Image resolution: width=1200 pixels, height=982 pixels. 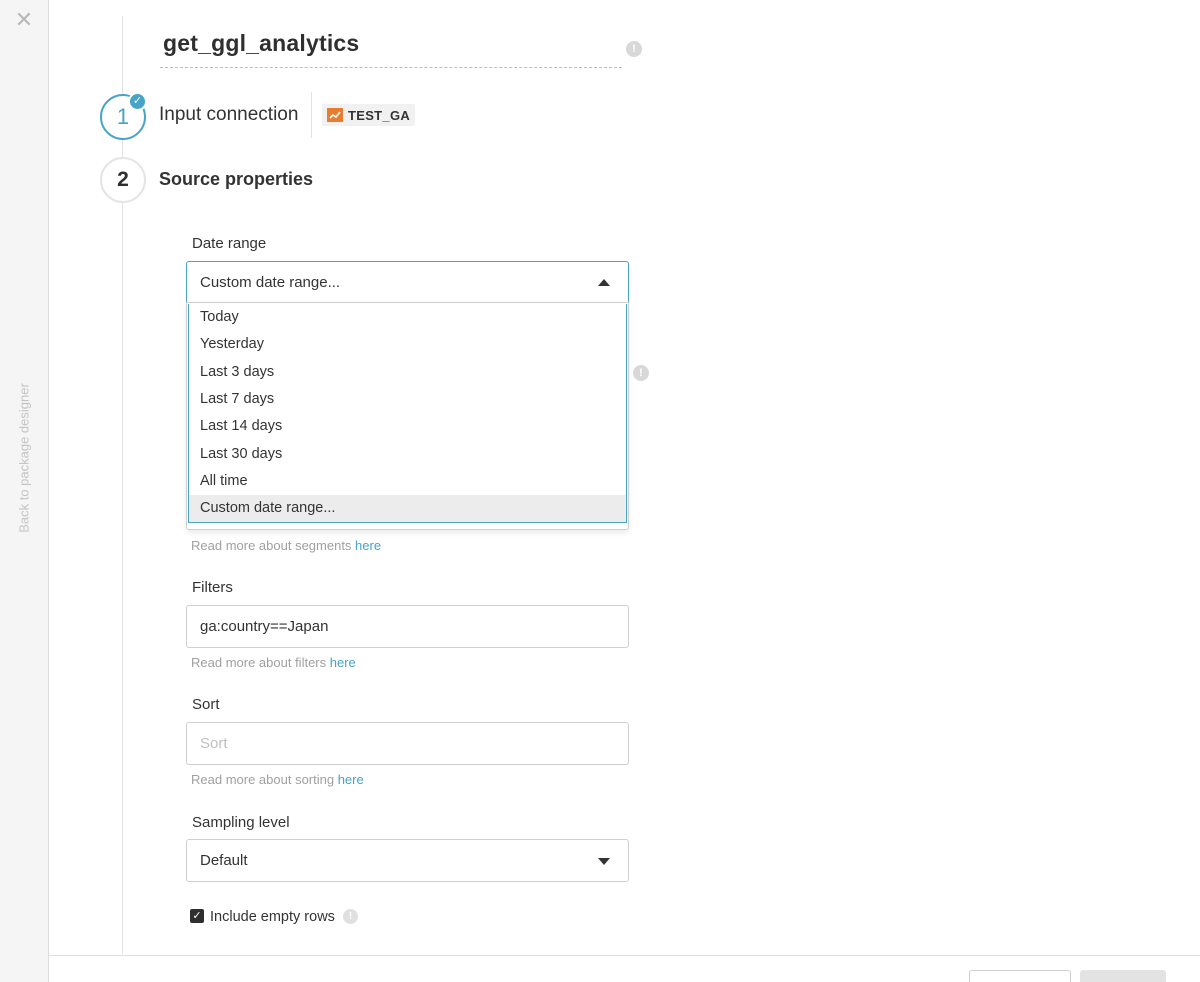 I want to click on segments-helper-text: Read more about segments, so click(x=273, y=545).